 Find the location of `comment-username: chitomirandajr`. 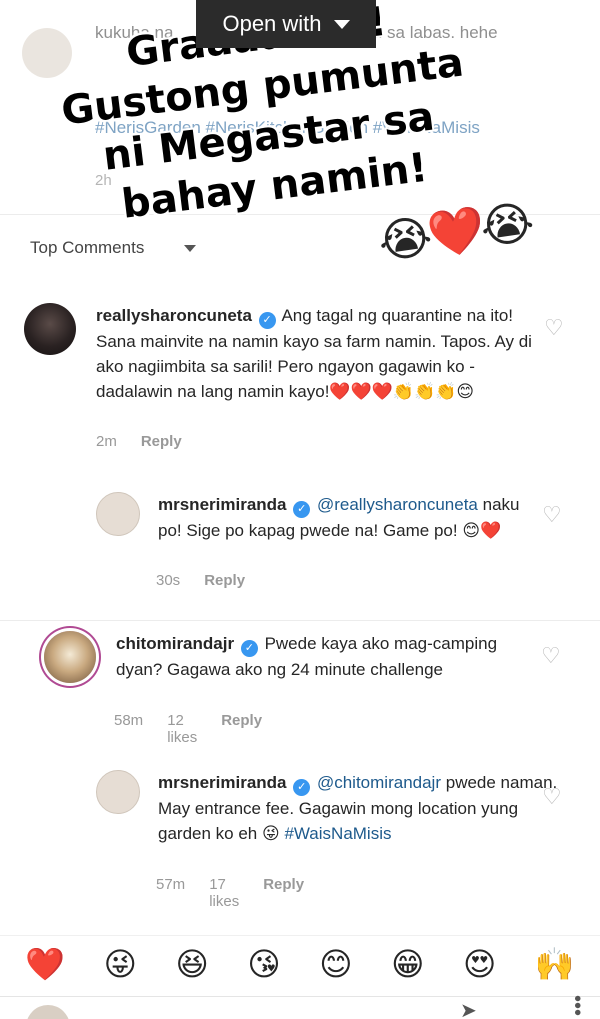

comment-username: chitomirandajr is located at coordinates (175, 643).